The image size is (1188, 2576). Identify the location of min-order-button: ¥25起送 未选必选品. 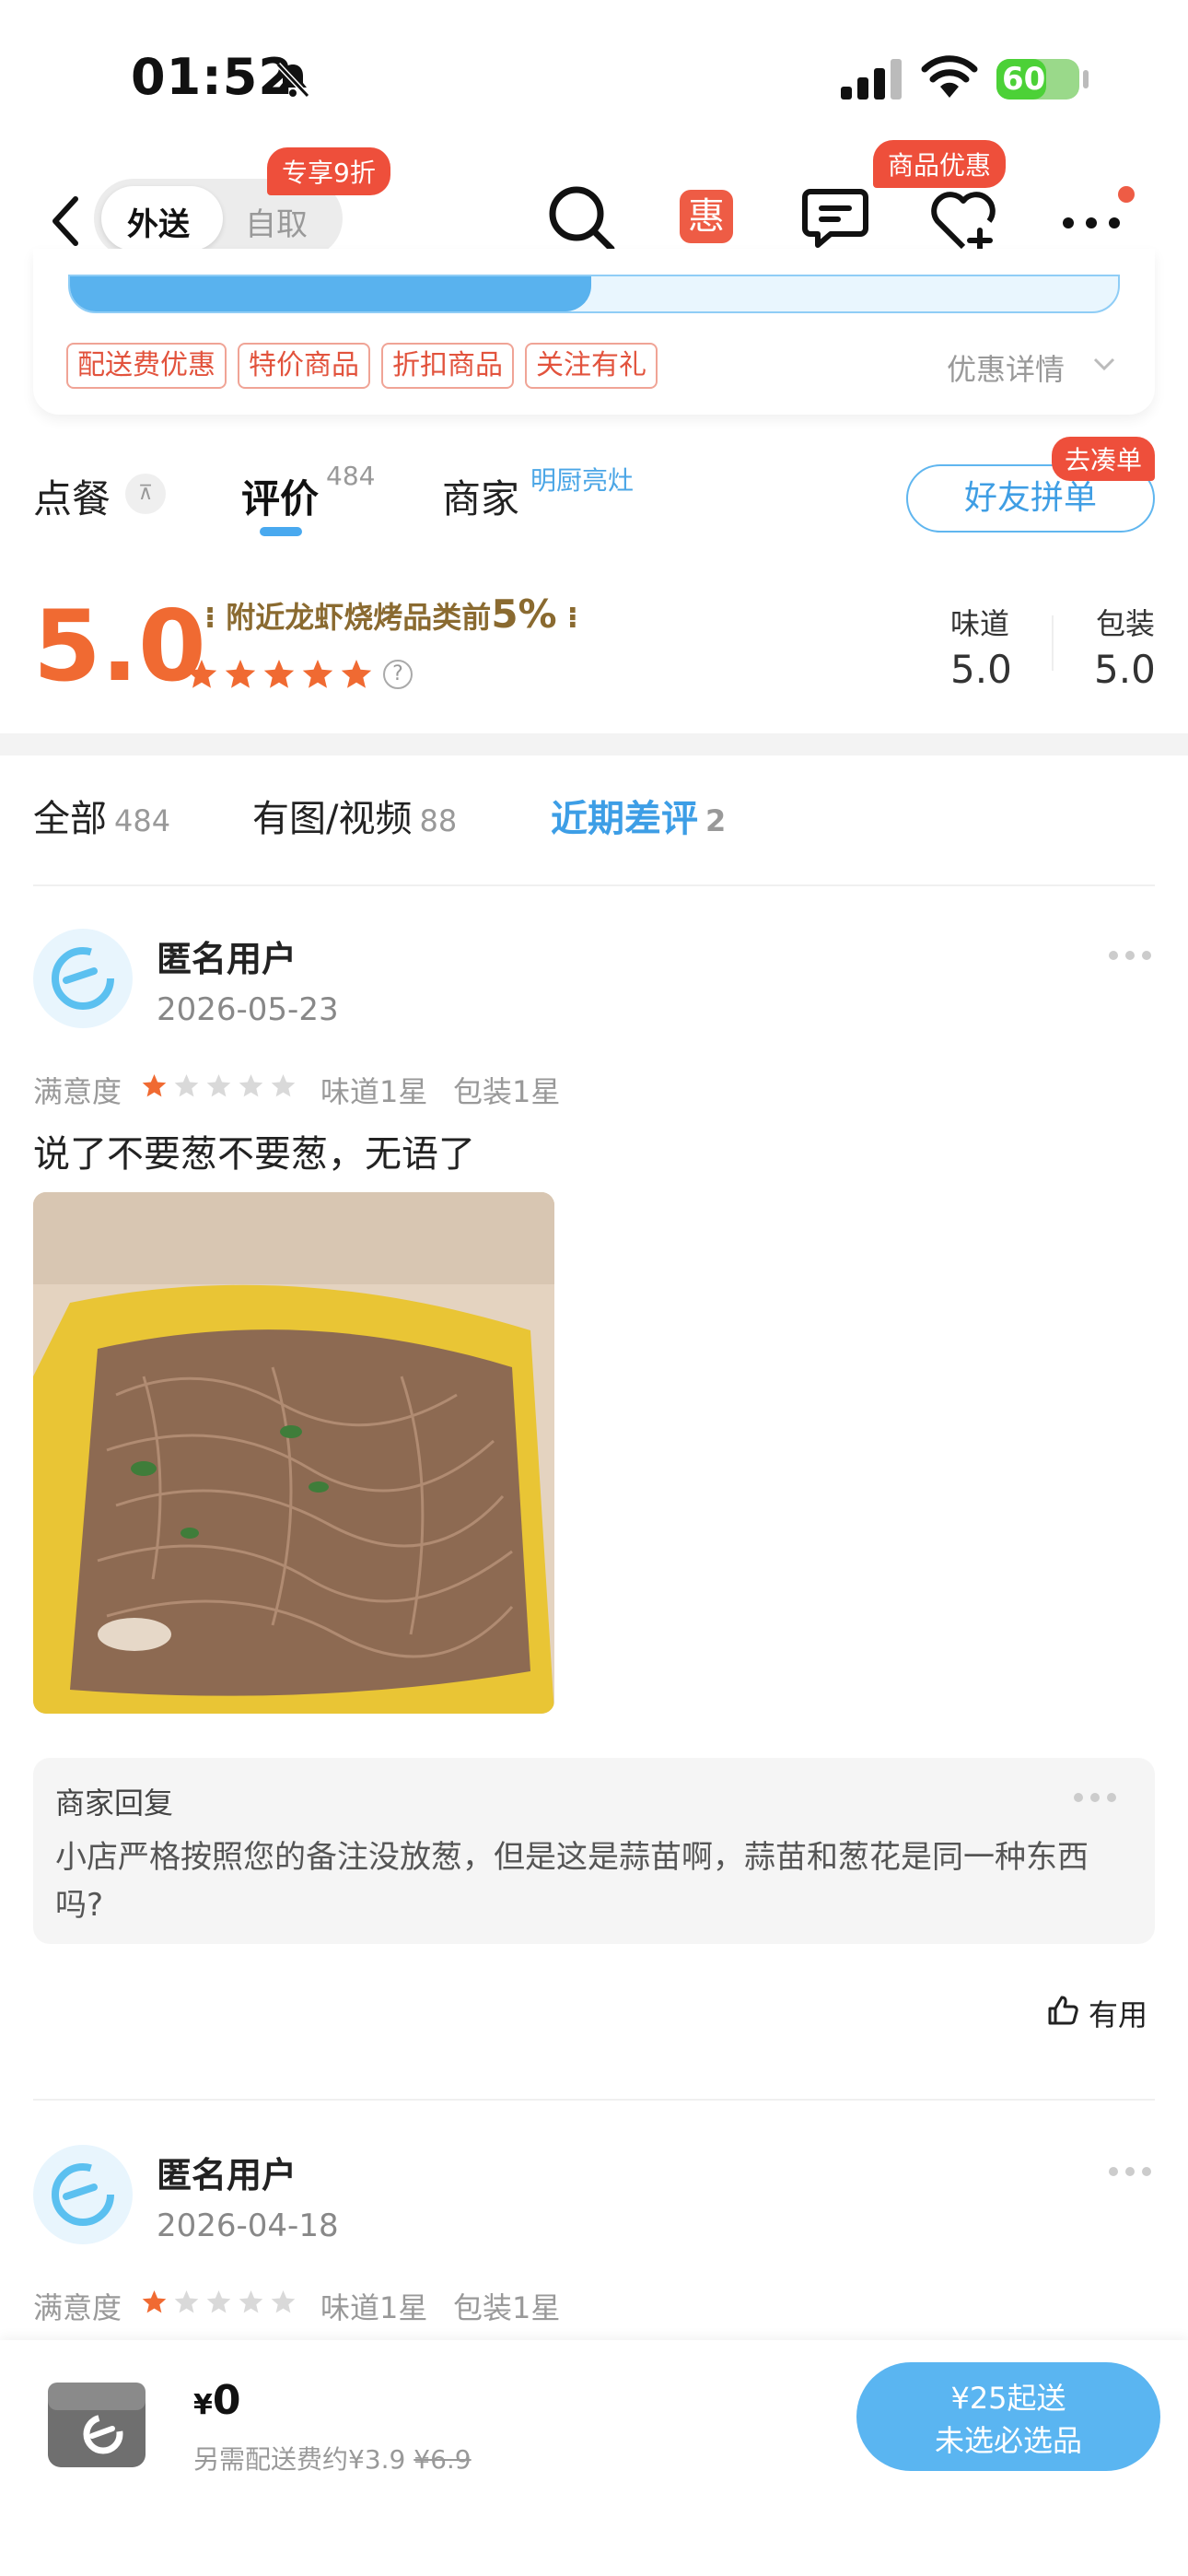
(1008, 2416).